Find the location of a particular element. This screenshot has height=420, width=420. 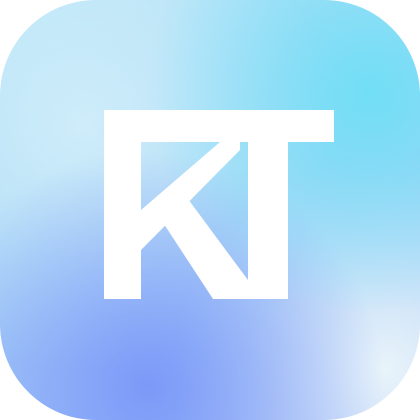

t-crossbar is located at coordinates (219, 126).